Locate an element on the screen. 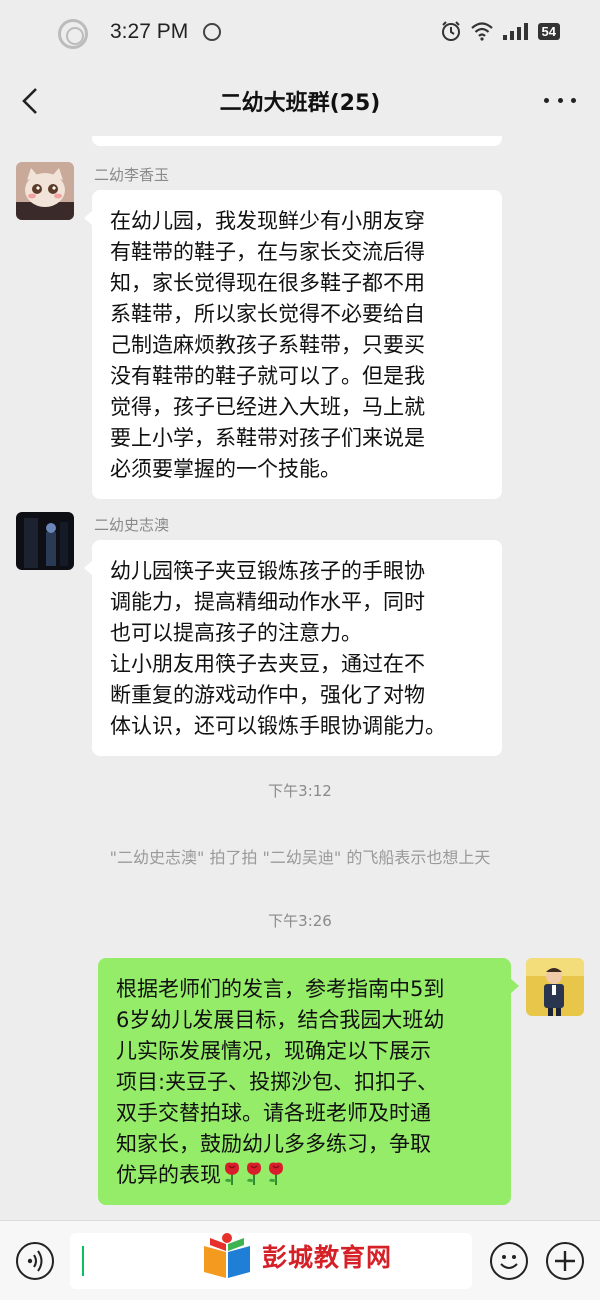  message-line: 在幼儿园，我发现鲜少有小朋友穿 is located at coordinates (267, 221).